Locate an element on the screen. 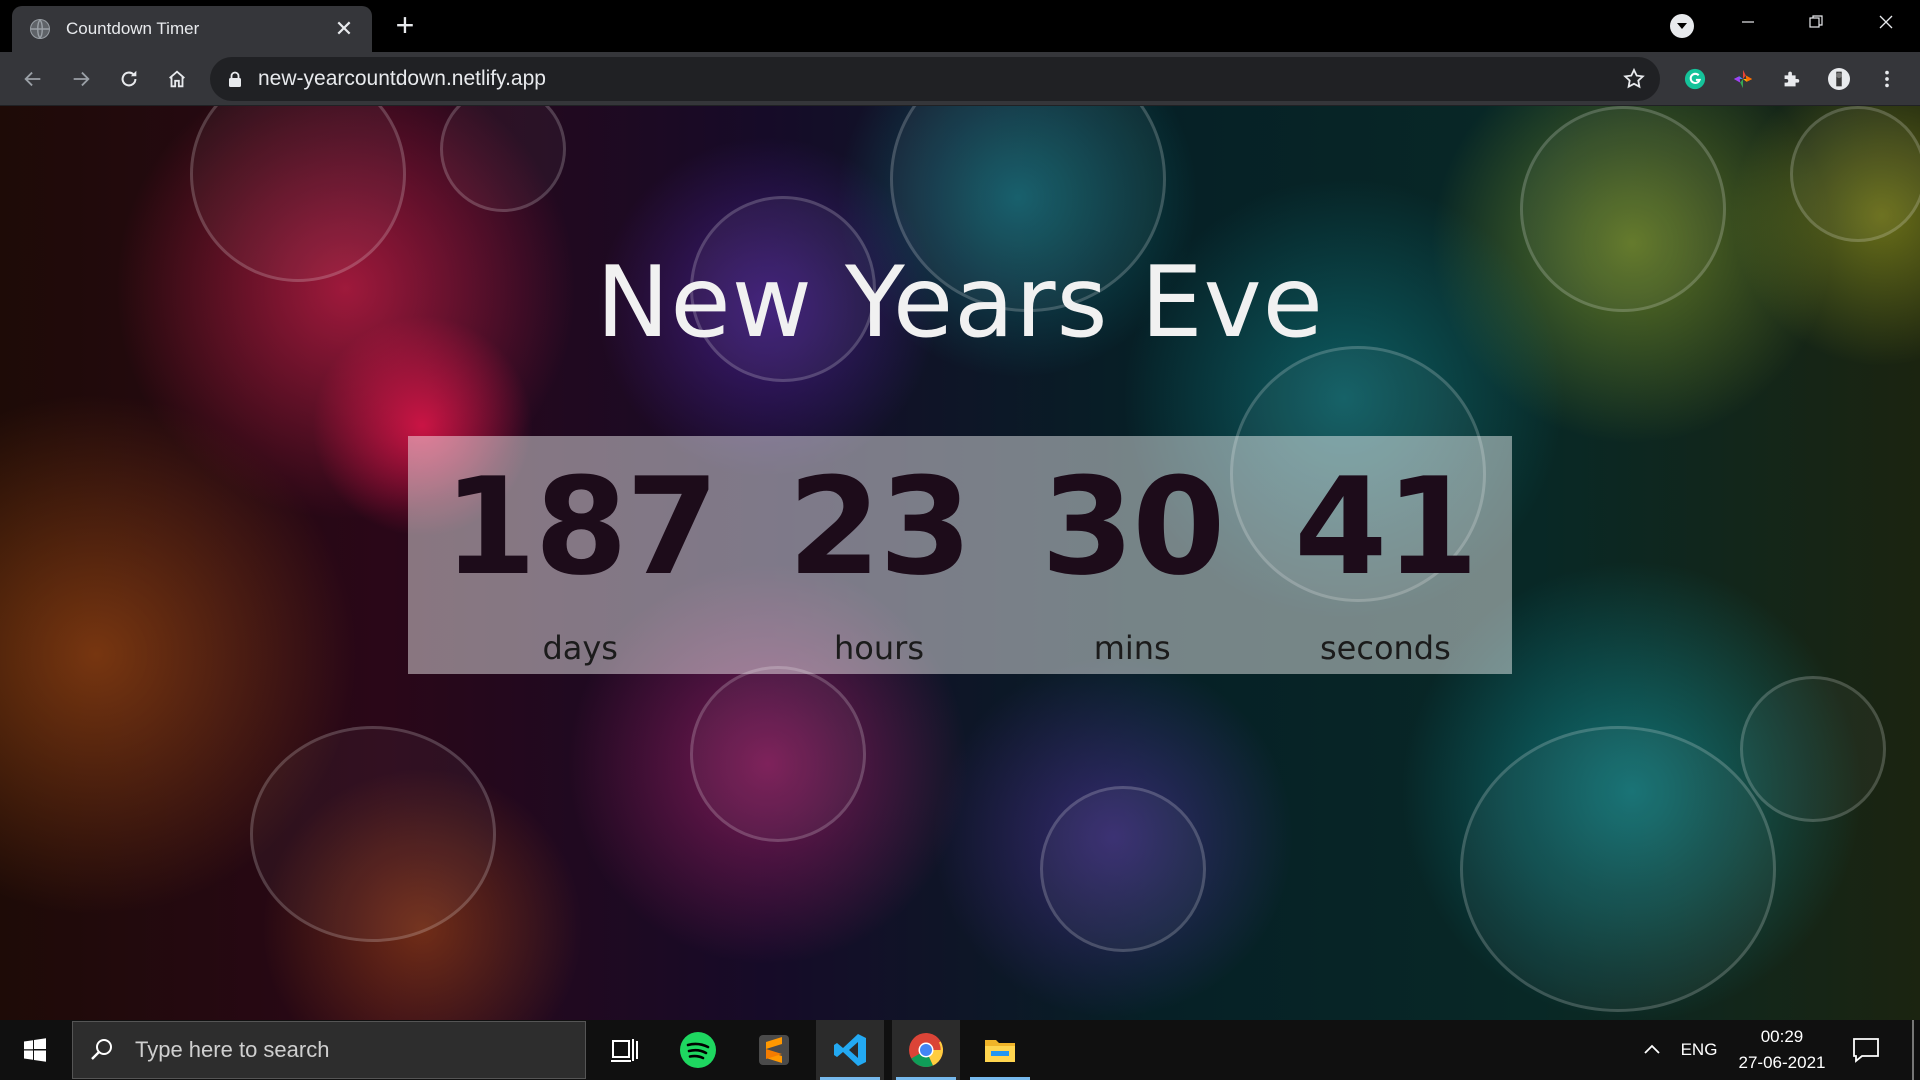 The image size is (1920, 1080). hours-label: hours is located at coordinates (879, 648).